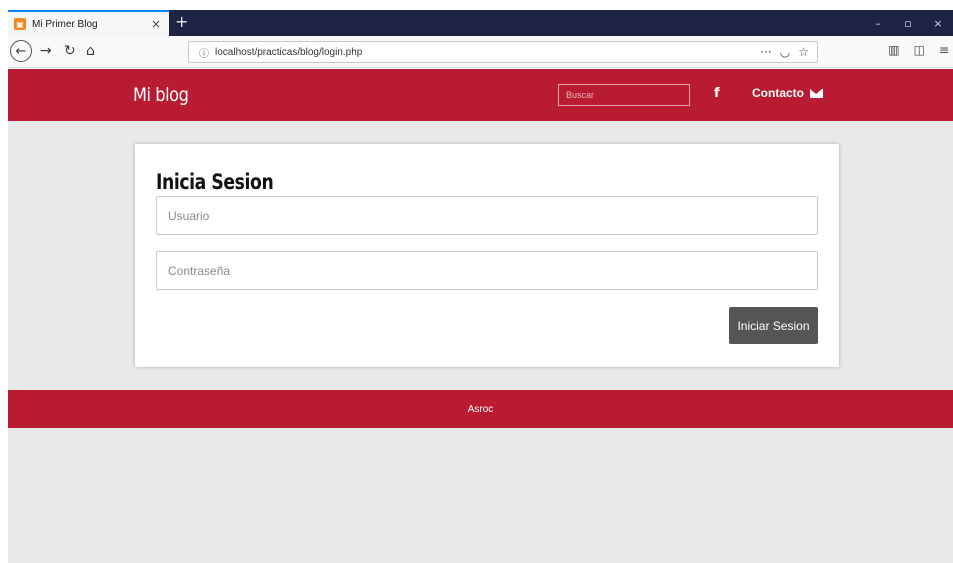  What do you see at coordinates (893, 50) in the screenshot?
I see `library-icon: ▥` at bounding box center [893, 50].